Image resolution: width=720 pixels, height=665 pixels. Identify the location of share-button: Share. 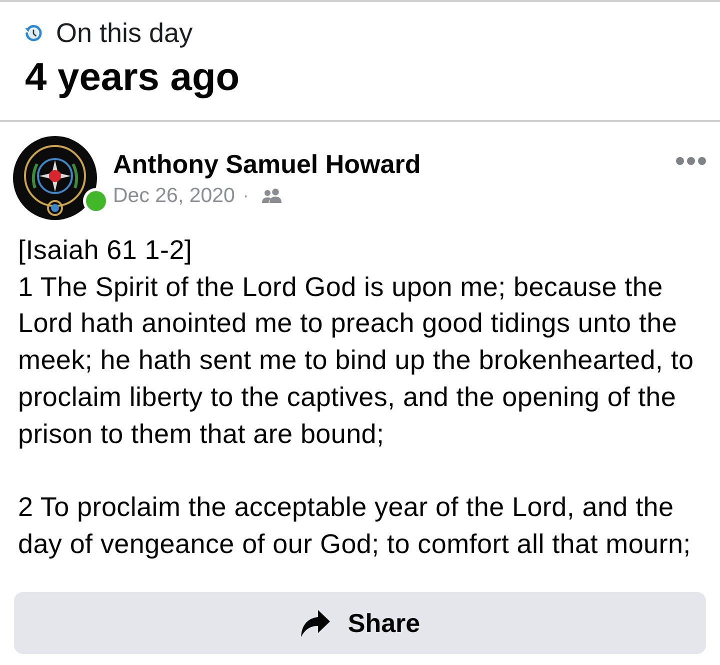
(360, 623).